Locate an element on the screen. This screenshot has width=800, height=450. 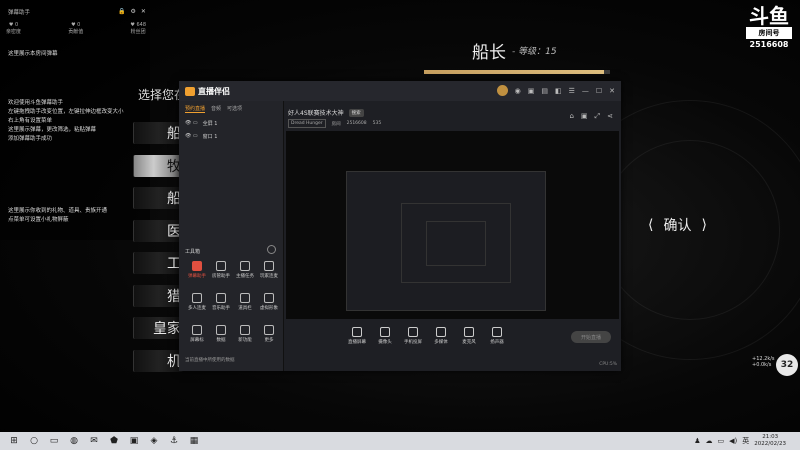
avatar is located at coordinates (502, 90).